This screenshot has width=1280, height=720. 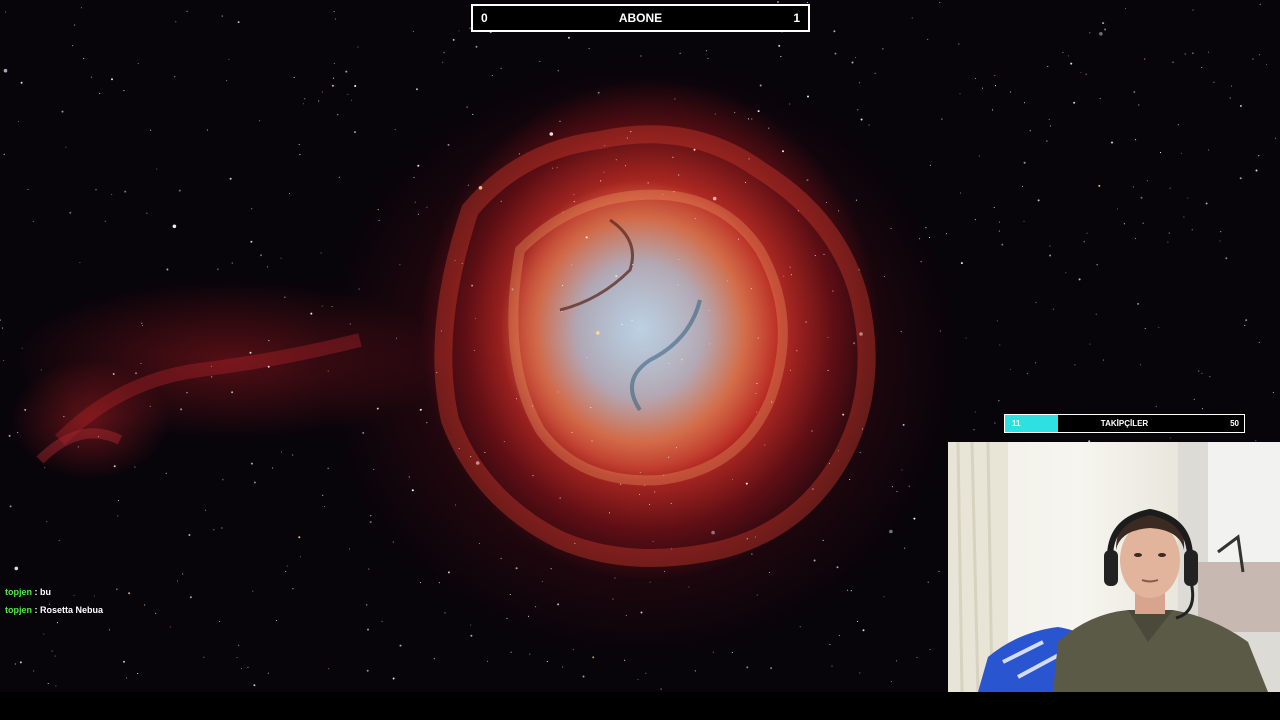 What do you see at coordinates (640, 706) in the screenshot?
I see `bottom-black-bar` at bounding box center [640, 706].